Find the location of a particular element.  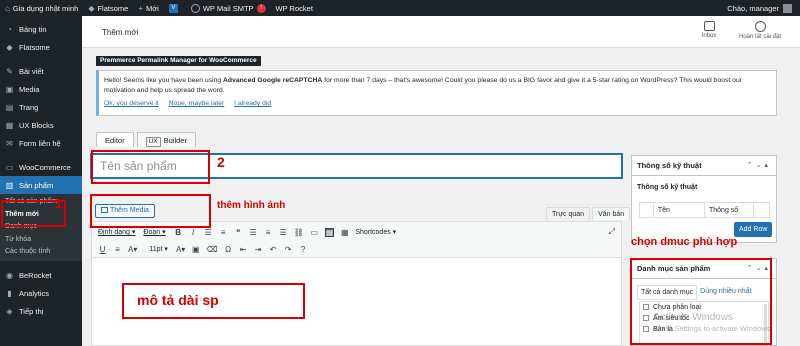

annotation-box-media is located at coordinates (150, 211).